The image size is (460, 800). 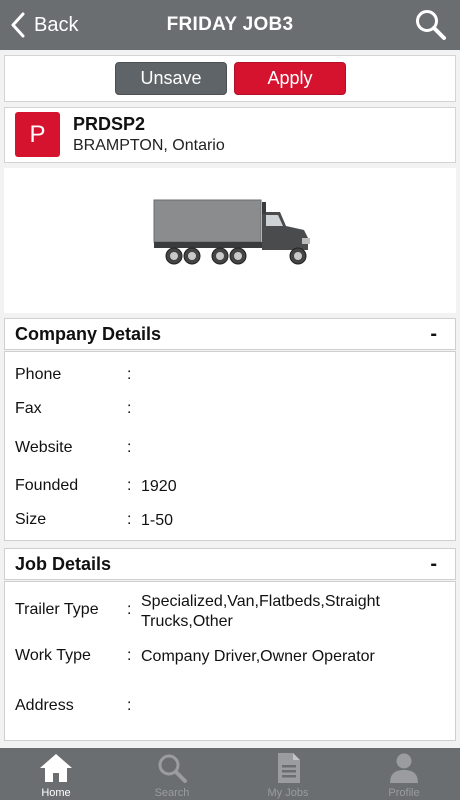 I want to click on home-icon, so click(x=56, y=768).